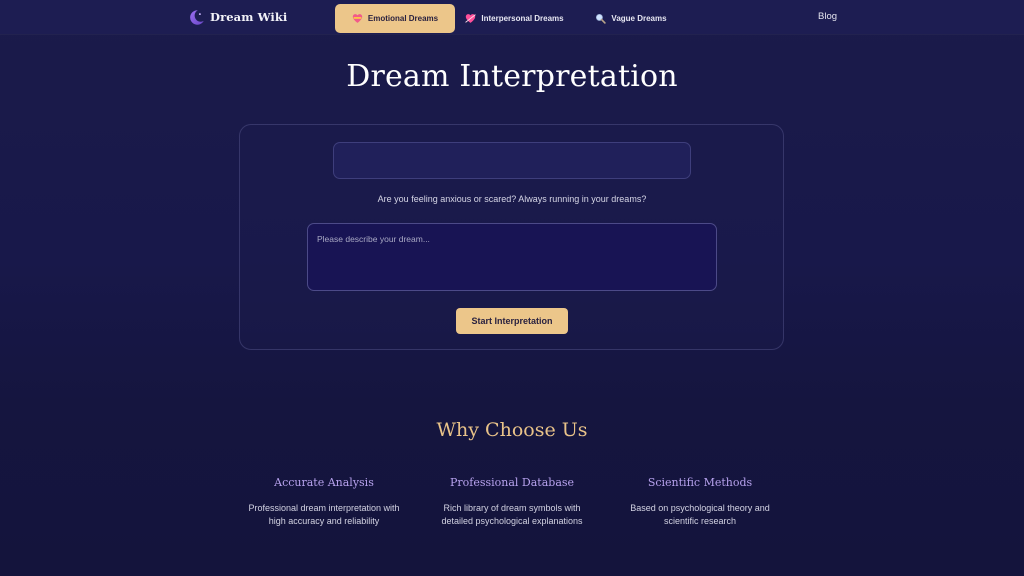 This screenshot has width=1024, height=576. What do you see at coordinates (512, 76) in the screenshot?
I see `page-title: Dream Interpretation` at bounding box center [512, 76].